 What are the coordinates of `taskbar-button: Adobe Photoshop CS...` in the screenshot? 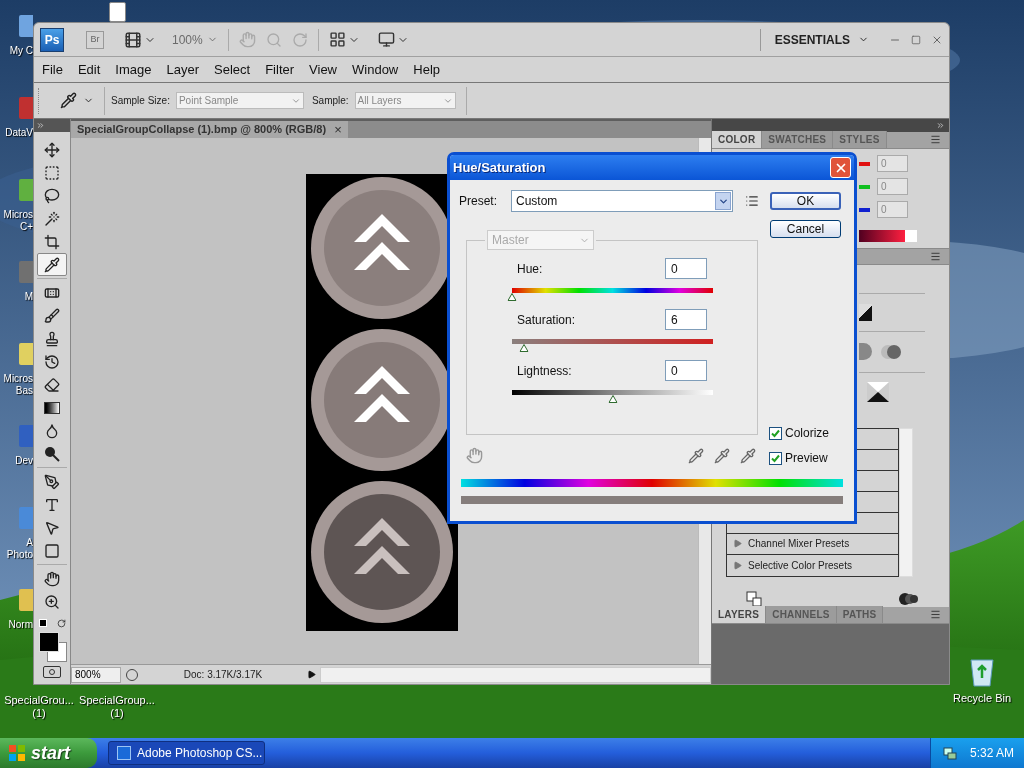 It's located at (186, 753).